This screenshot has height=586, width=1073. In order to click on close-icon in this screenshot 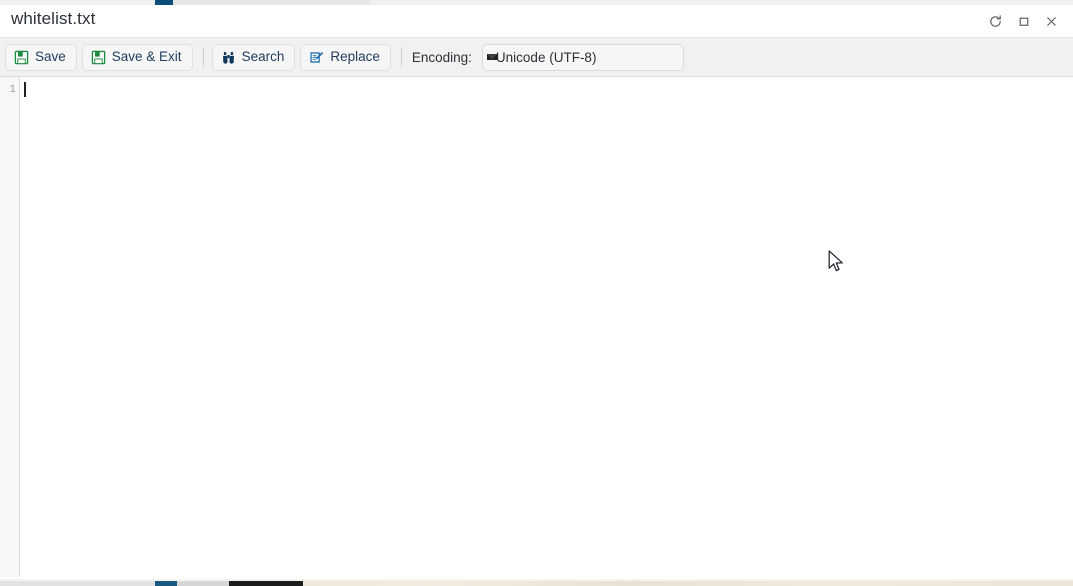, I will do `click(1051, 22)`.